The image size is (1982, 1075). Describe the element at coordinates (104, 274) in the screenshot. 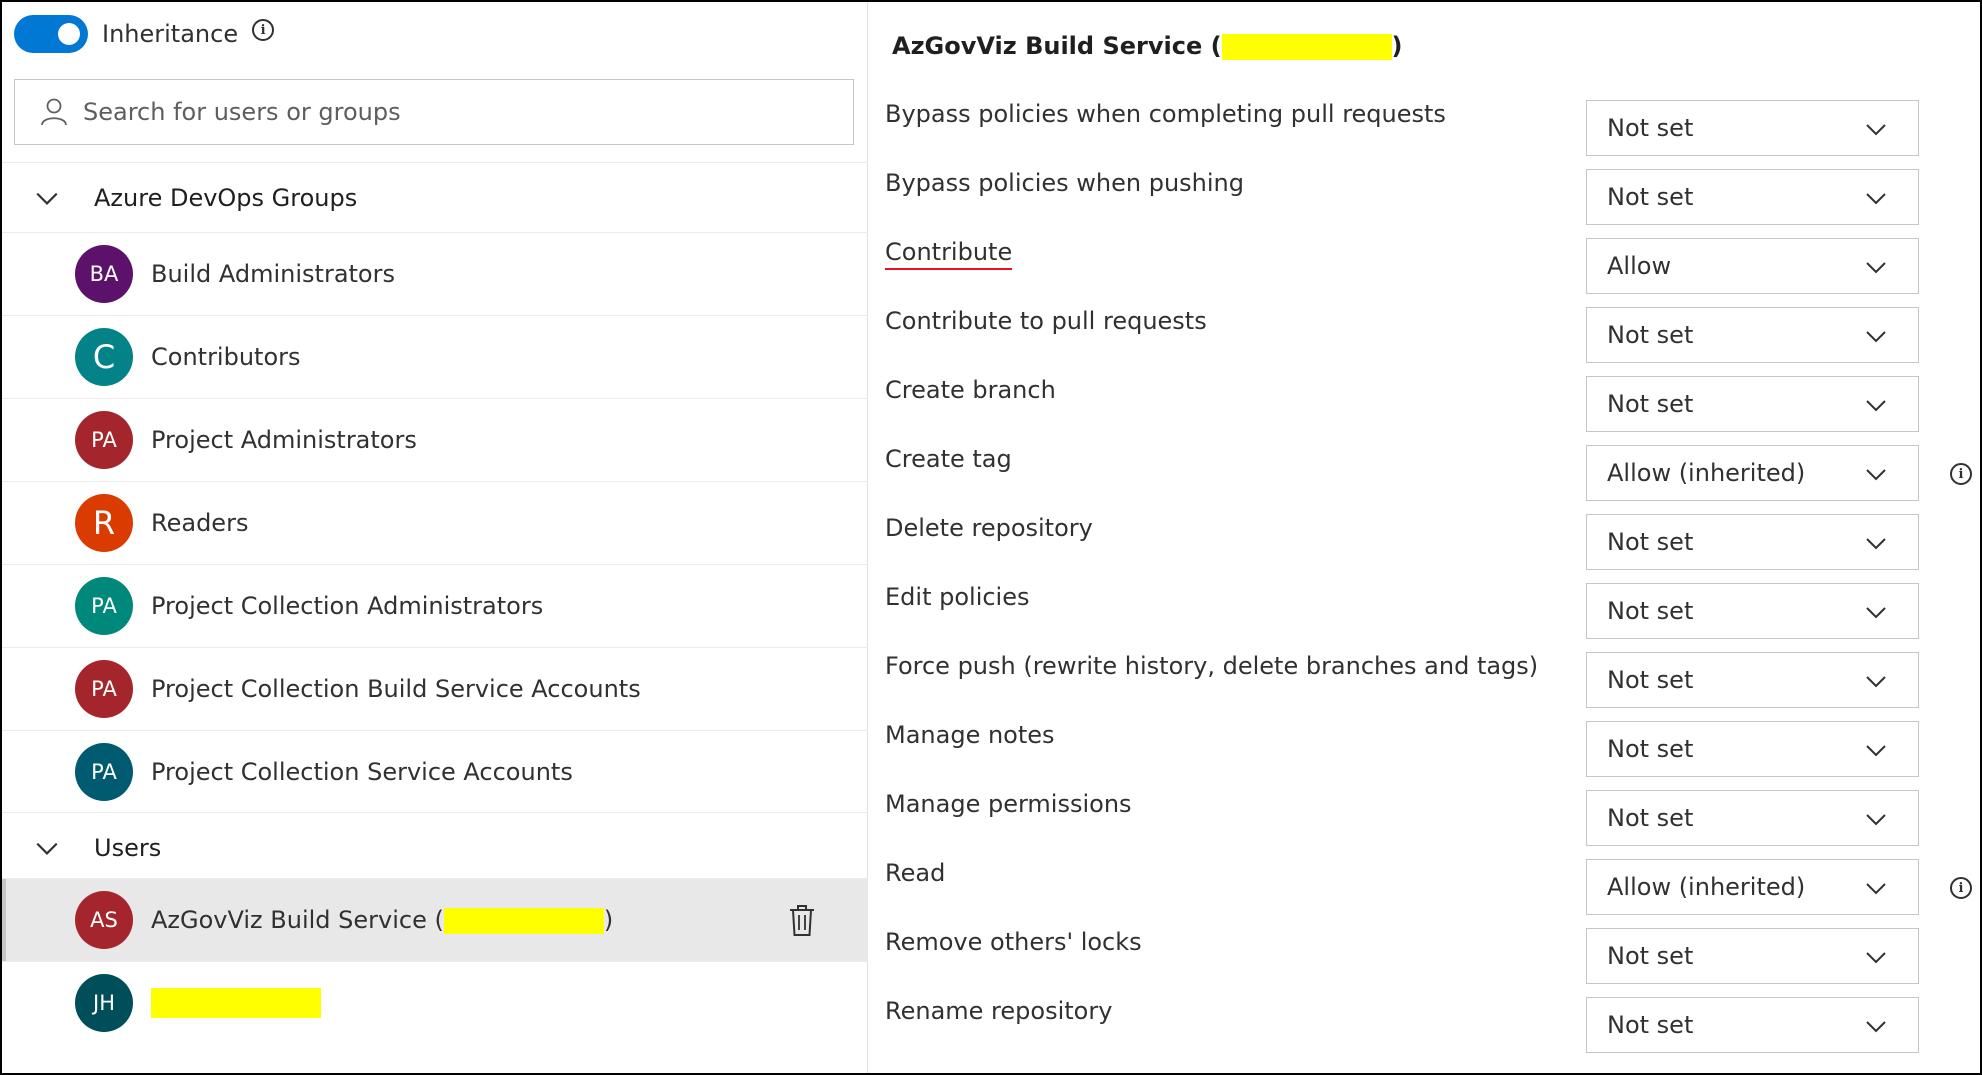

I see `avatar: BA` at that location.